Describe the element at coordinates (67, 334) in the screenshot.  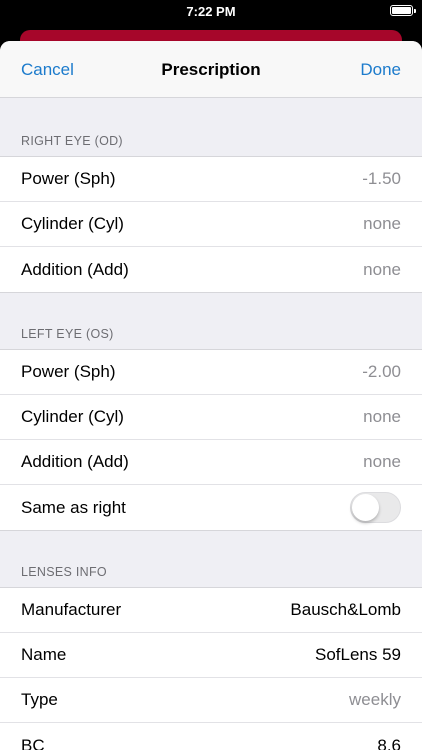
I see `section-header-left-eye: LEFT EYE (OS)` at that location.